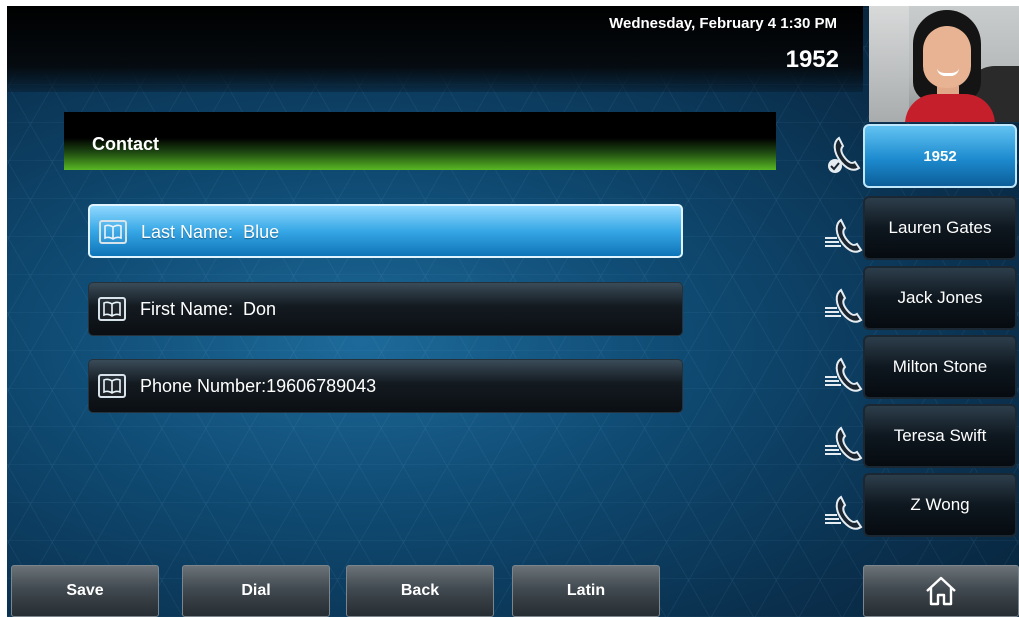 Image resolution: width=1019 pixels, height=617 pixels. I want to click on field-value: 19606789043, so click(321, 386).